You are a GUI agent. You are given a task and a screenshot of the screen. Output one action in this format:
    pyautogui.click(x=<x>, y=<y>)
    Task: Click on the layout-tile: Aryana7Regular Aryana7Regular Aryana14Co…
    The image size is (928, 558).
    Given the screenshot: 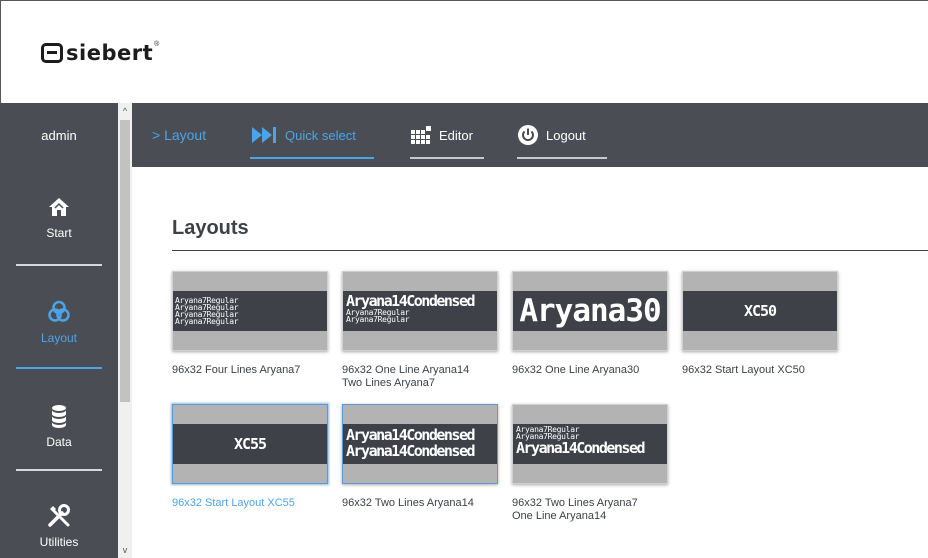 What is the action you would take?
    pyautogui.click(x=590, y=463)
    